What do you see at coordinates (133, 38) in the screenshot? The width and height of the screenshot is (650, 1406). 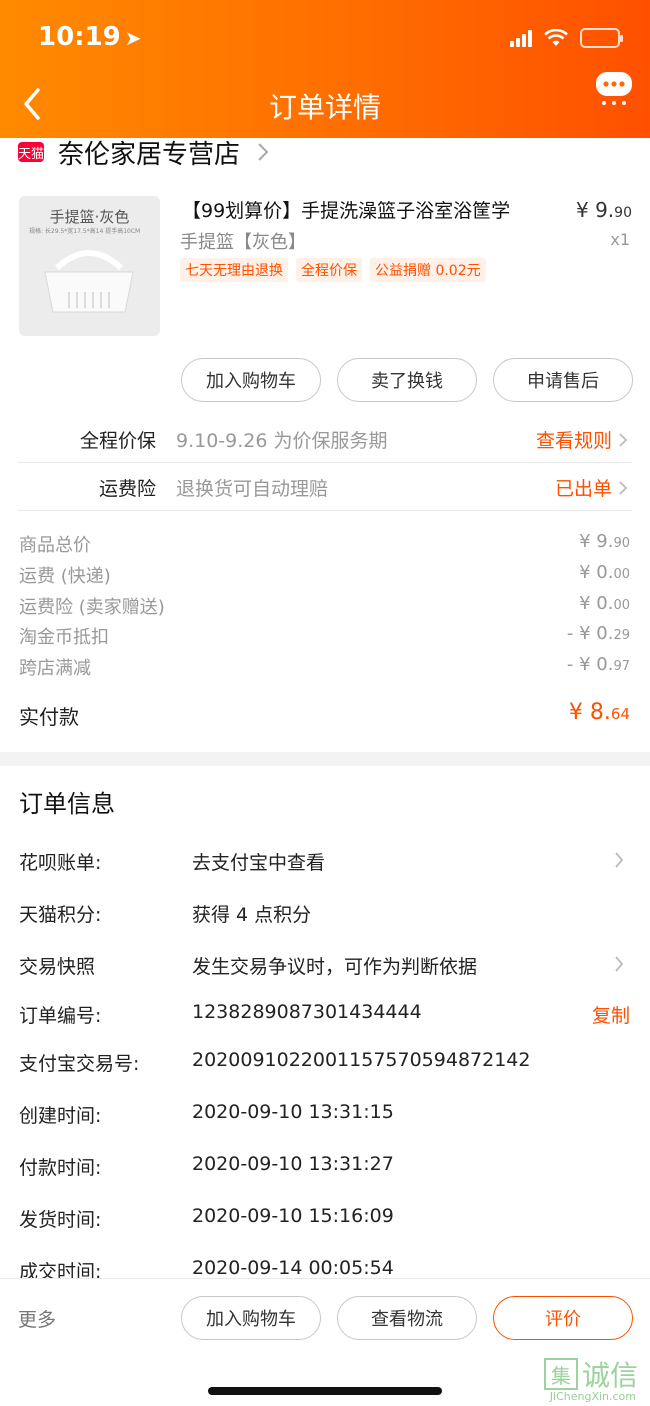 I see `location-icon: ➤` at bounding box center [133, 38].